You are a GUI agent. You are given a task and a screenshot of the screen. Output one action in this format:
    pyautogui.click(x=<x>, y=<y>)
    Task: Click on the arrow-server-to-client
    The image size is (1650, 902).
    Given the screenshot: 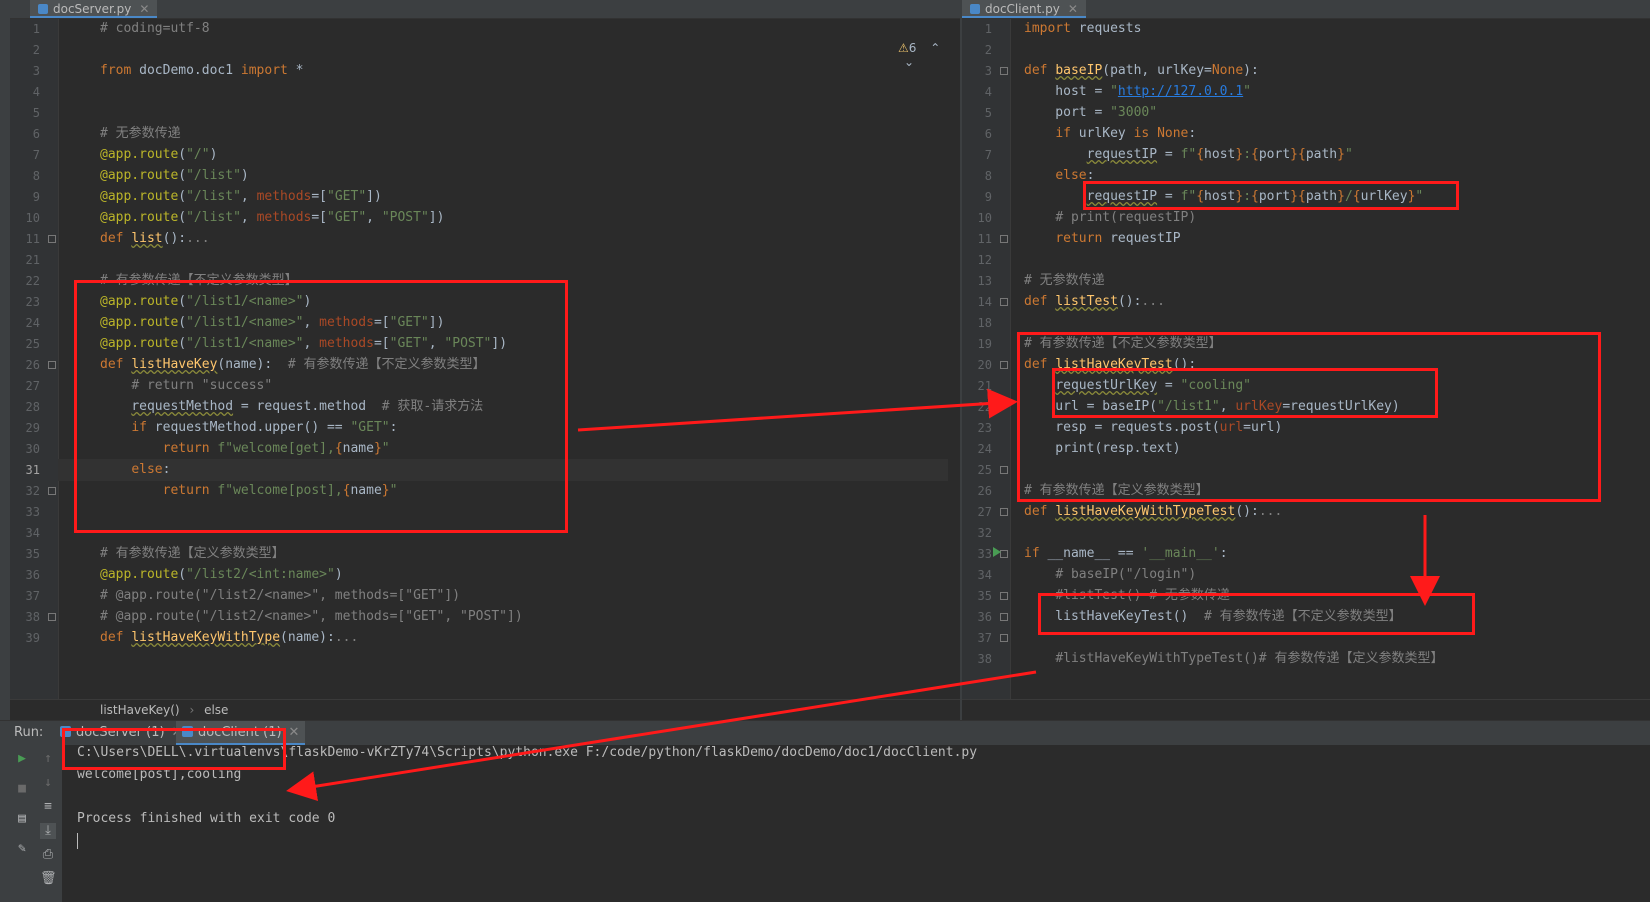 What is the action you would take?
    pyautogui.click(x=797, y=410)
    